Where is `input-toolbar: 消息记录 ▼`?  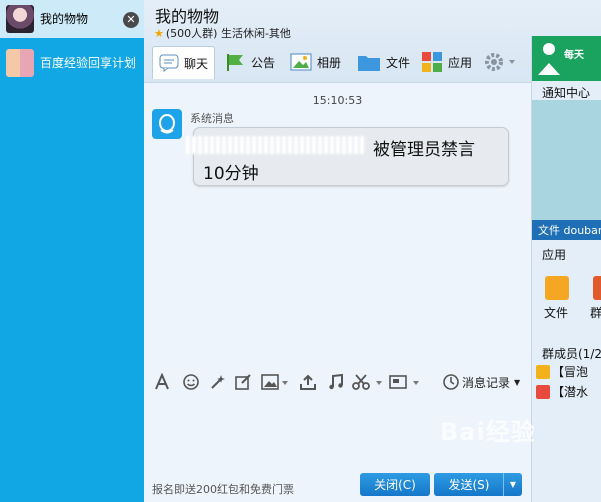
input-toolbar: 消息记录 ▼ is located at coordinates (337, 382).